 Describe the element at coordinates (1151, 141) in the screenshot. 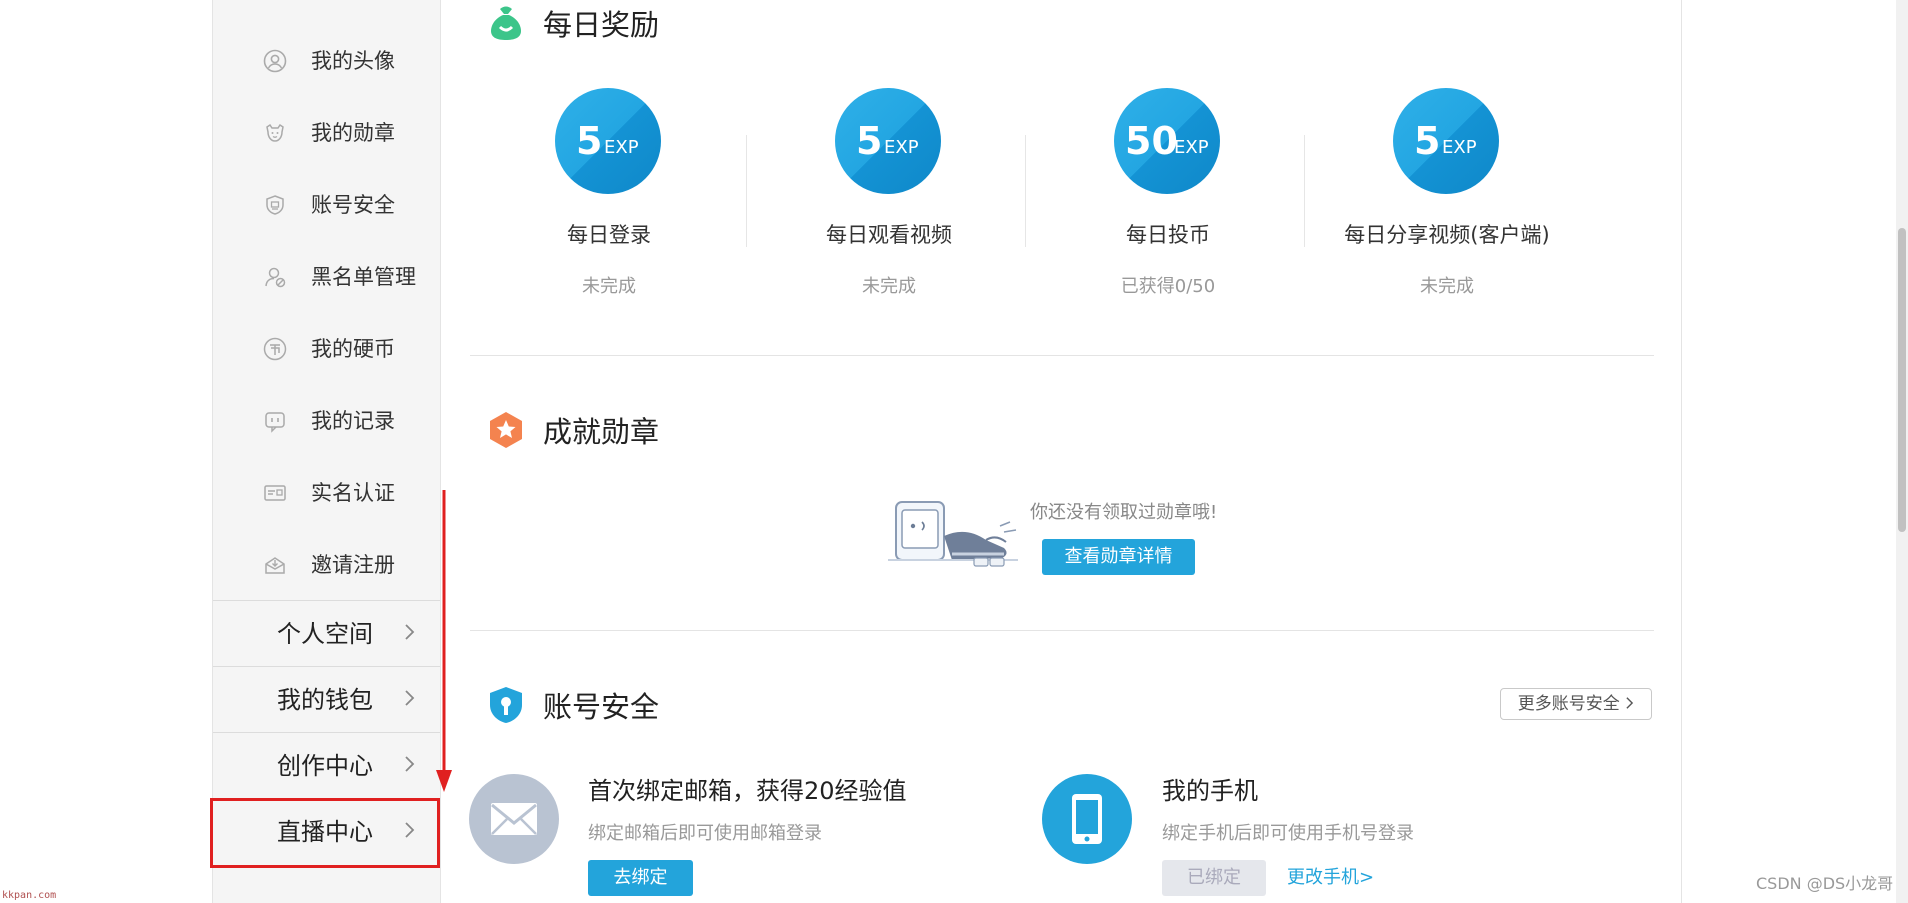

I see `exp-amount: 50` at that location.